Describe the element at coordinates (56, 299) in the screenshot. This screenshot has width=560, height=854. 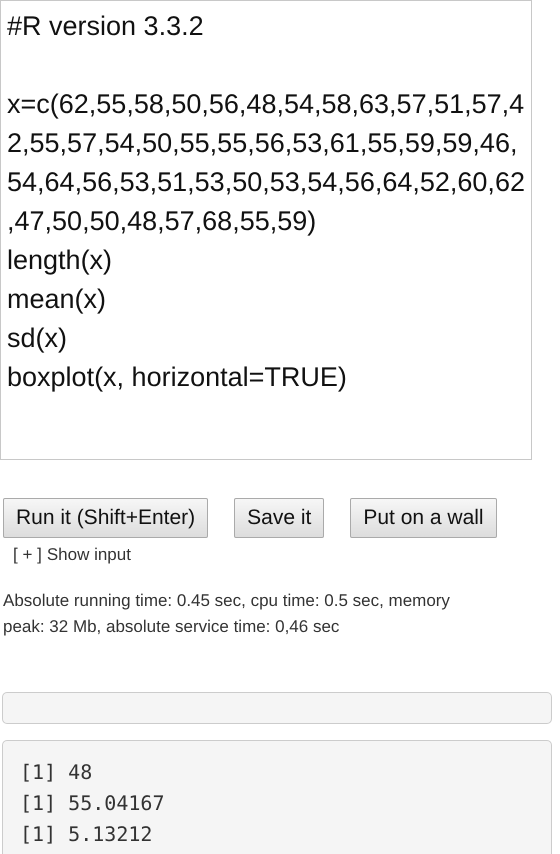
I see `code-line: mean(x)` at that location.